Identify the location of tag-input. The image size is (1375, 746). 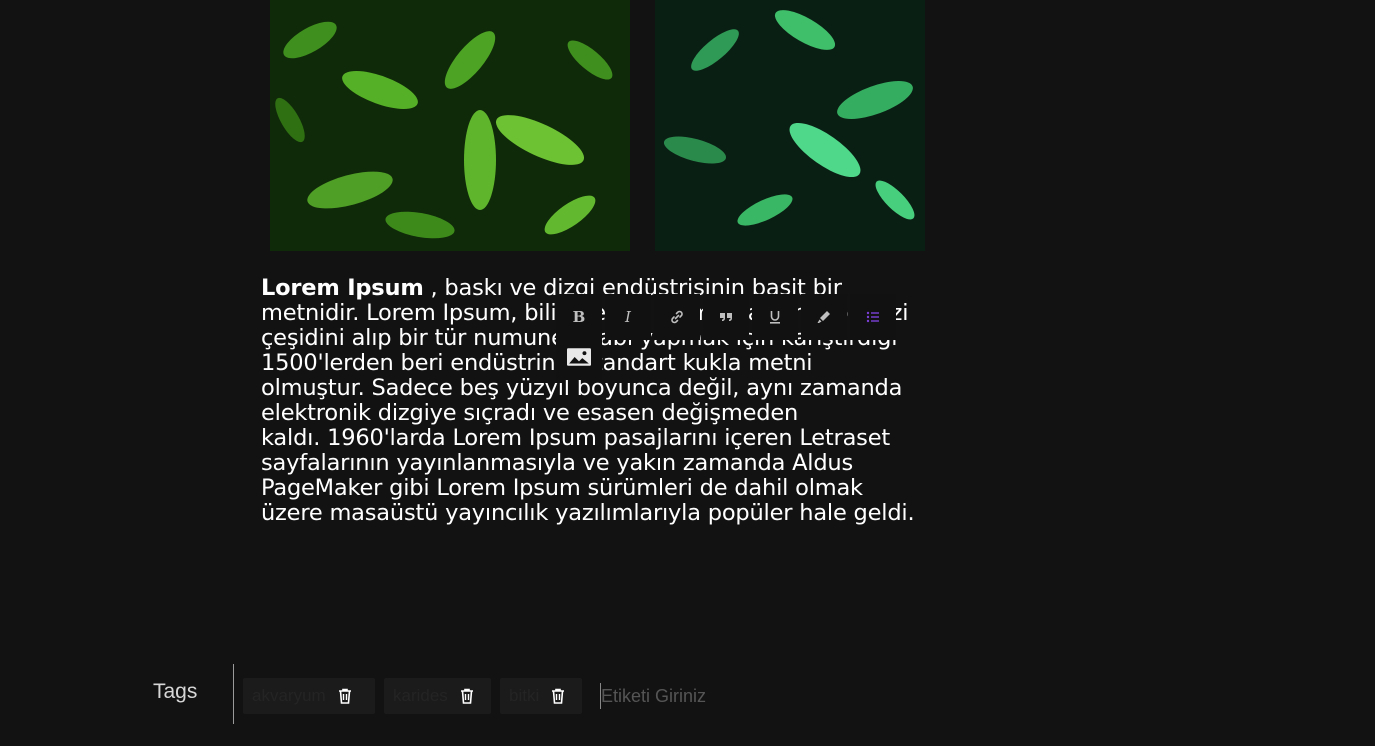
(700, 696).